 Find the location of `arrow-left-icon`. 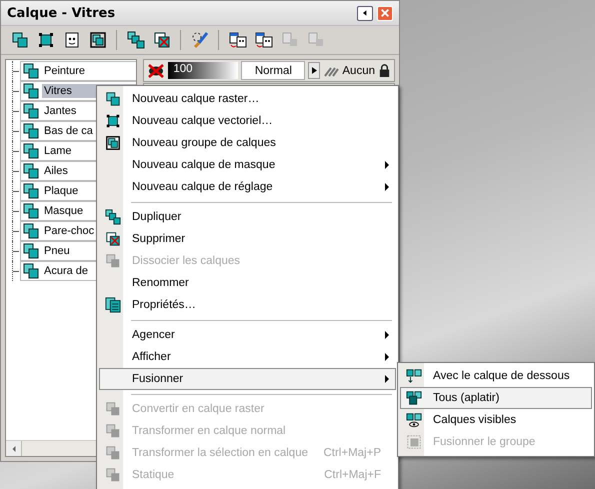

arrow-left-icon is located at coordinates (365, 13).